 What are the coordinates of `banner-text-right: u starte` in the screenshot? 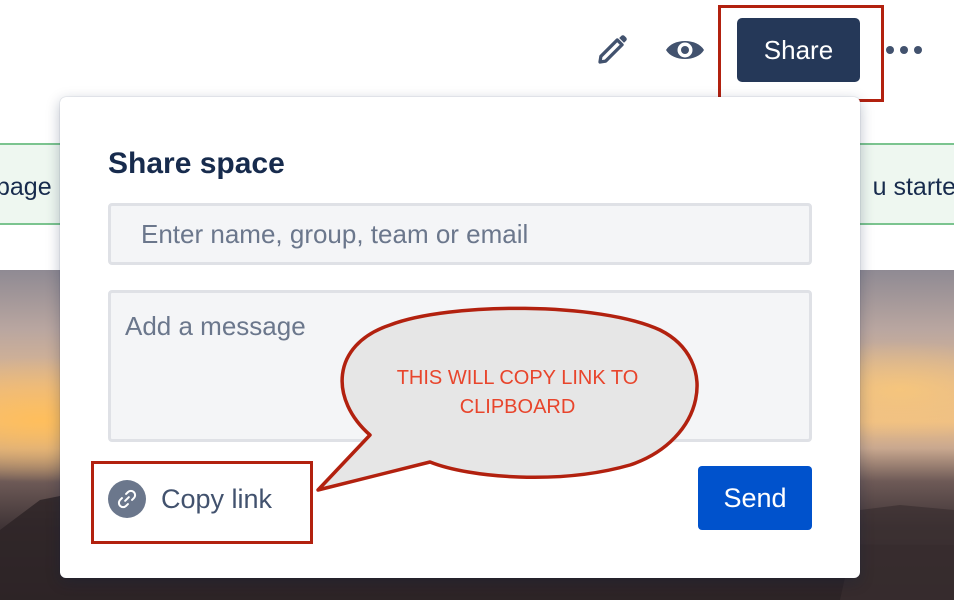 It's located at (913, 187).